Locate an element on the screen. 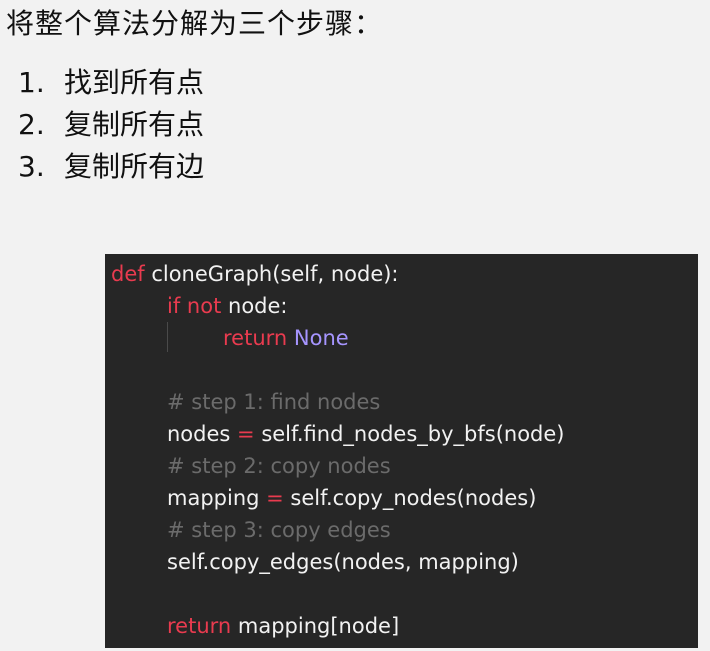 This screenshot has width=710, height=651. constant-none: None is located at coordinates (321, 338).